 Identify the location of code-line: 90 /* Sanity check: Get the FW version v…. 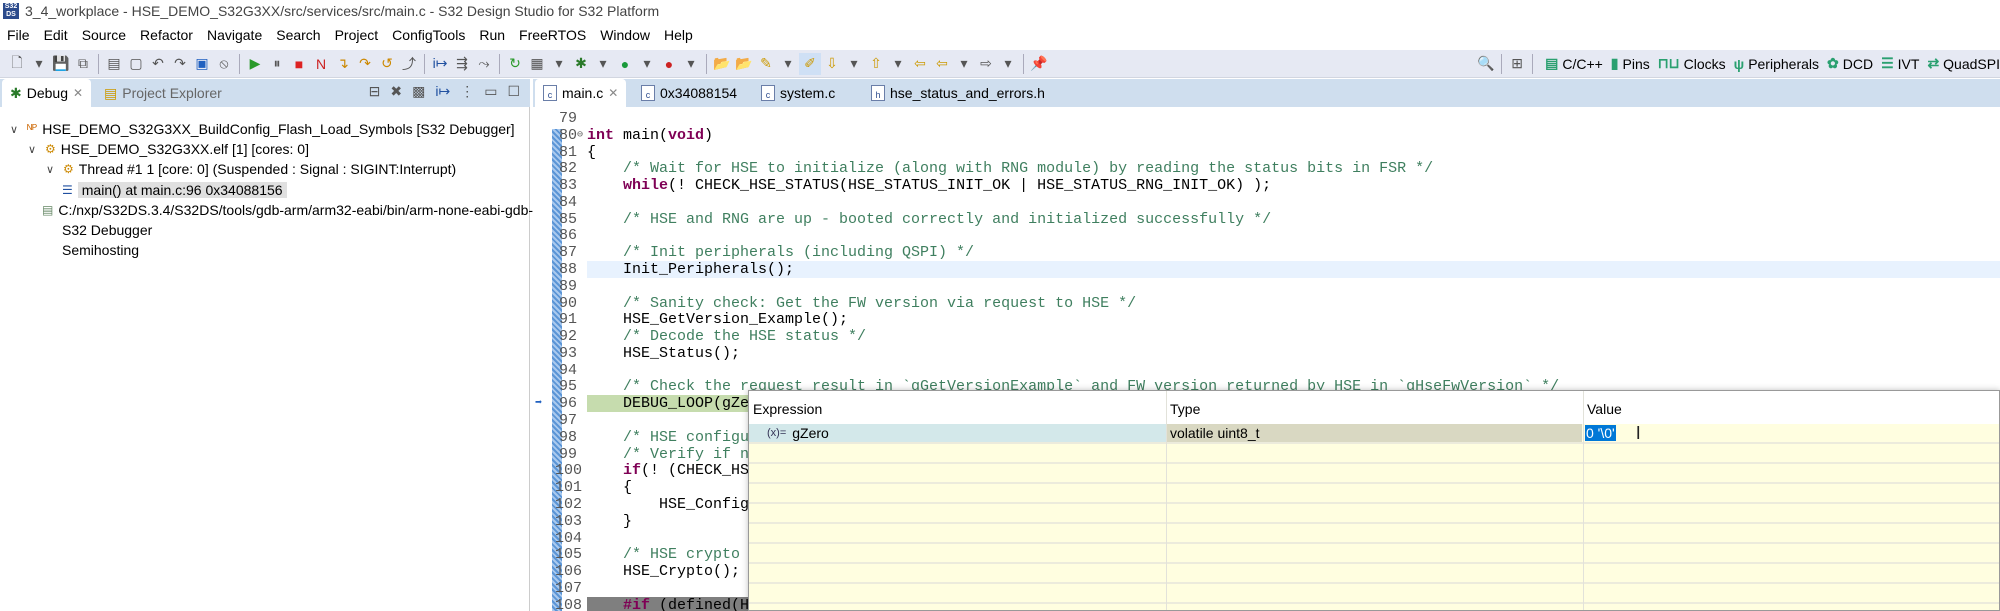
(1266, 303).